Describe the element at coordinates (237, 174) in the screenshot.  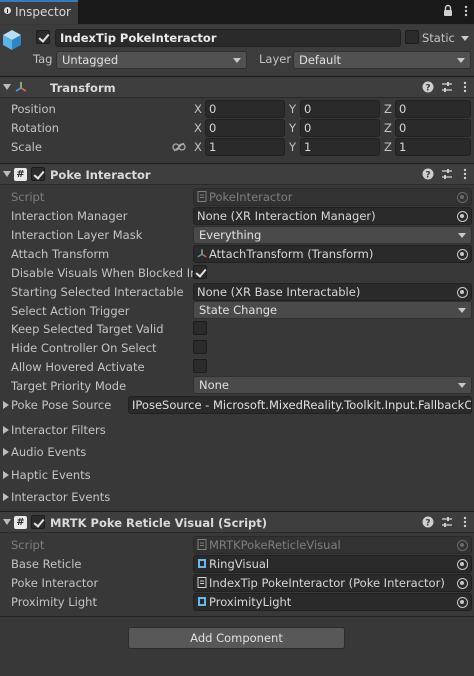
I see `poke-interactor-header: # Poke Interactor ?` at that location.